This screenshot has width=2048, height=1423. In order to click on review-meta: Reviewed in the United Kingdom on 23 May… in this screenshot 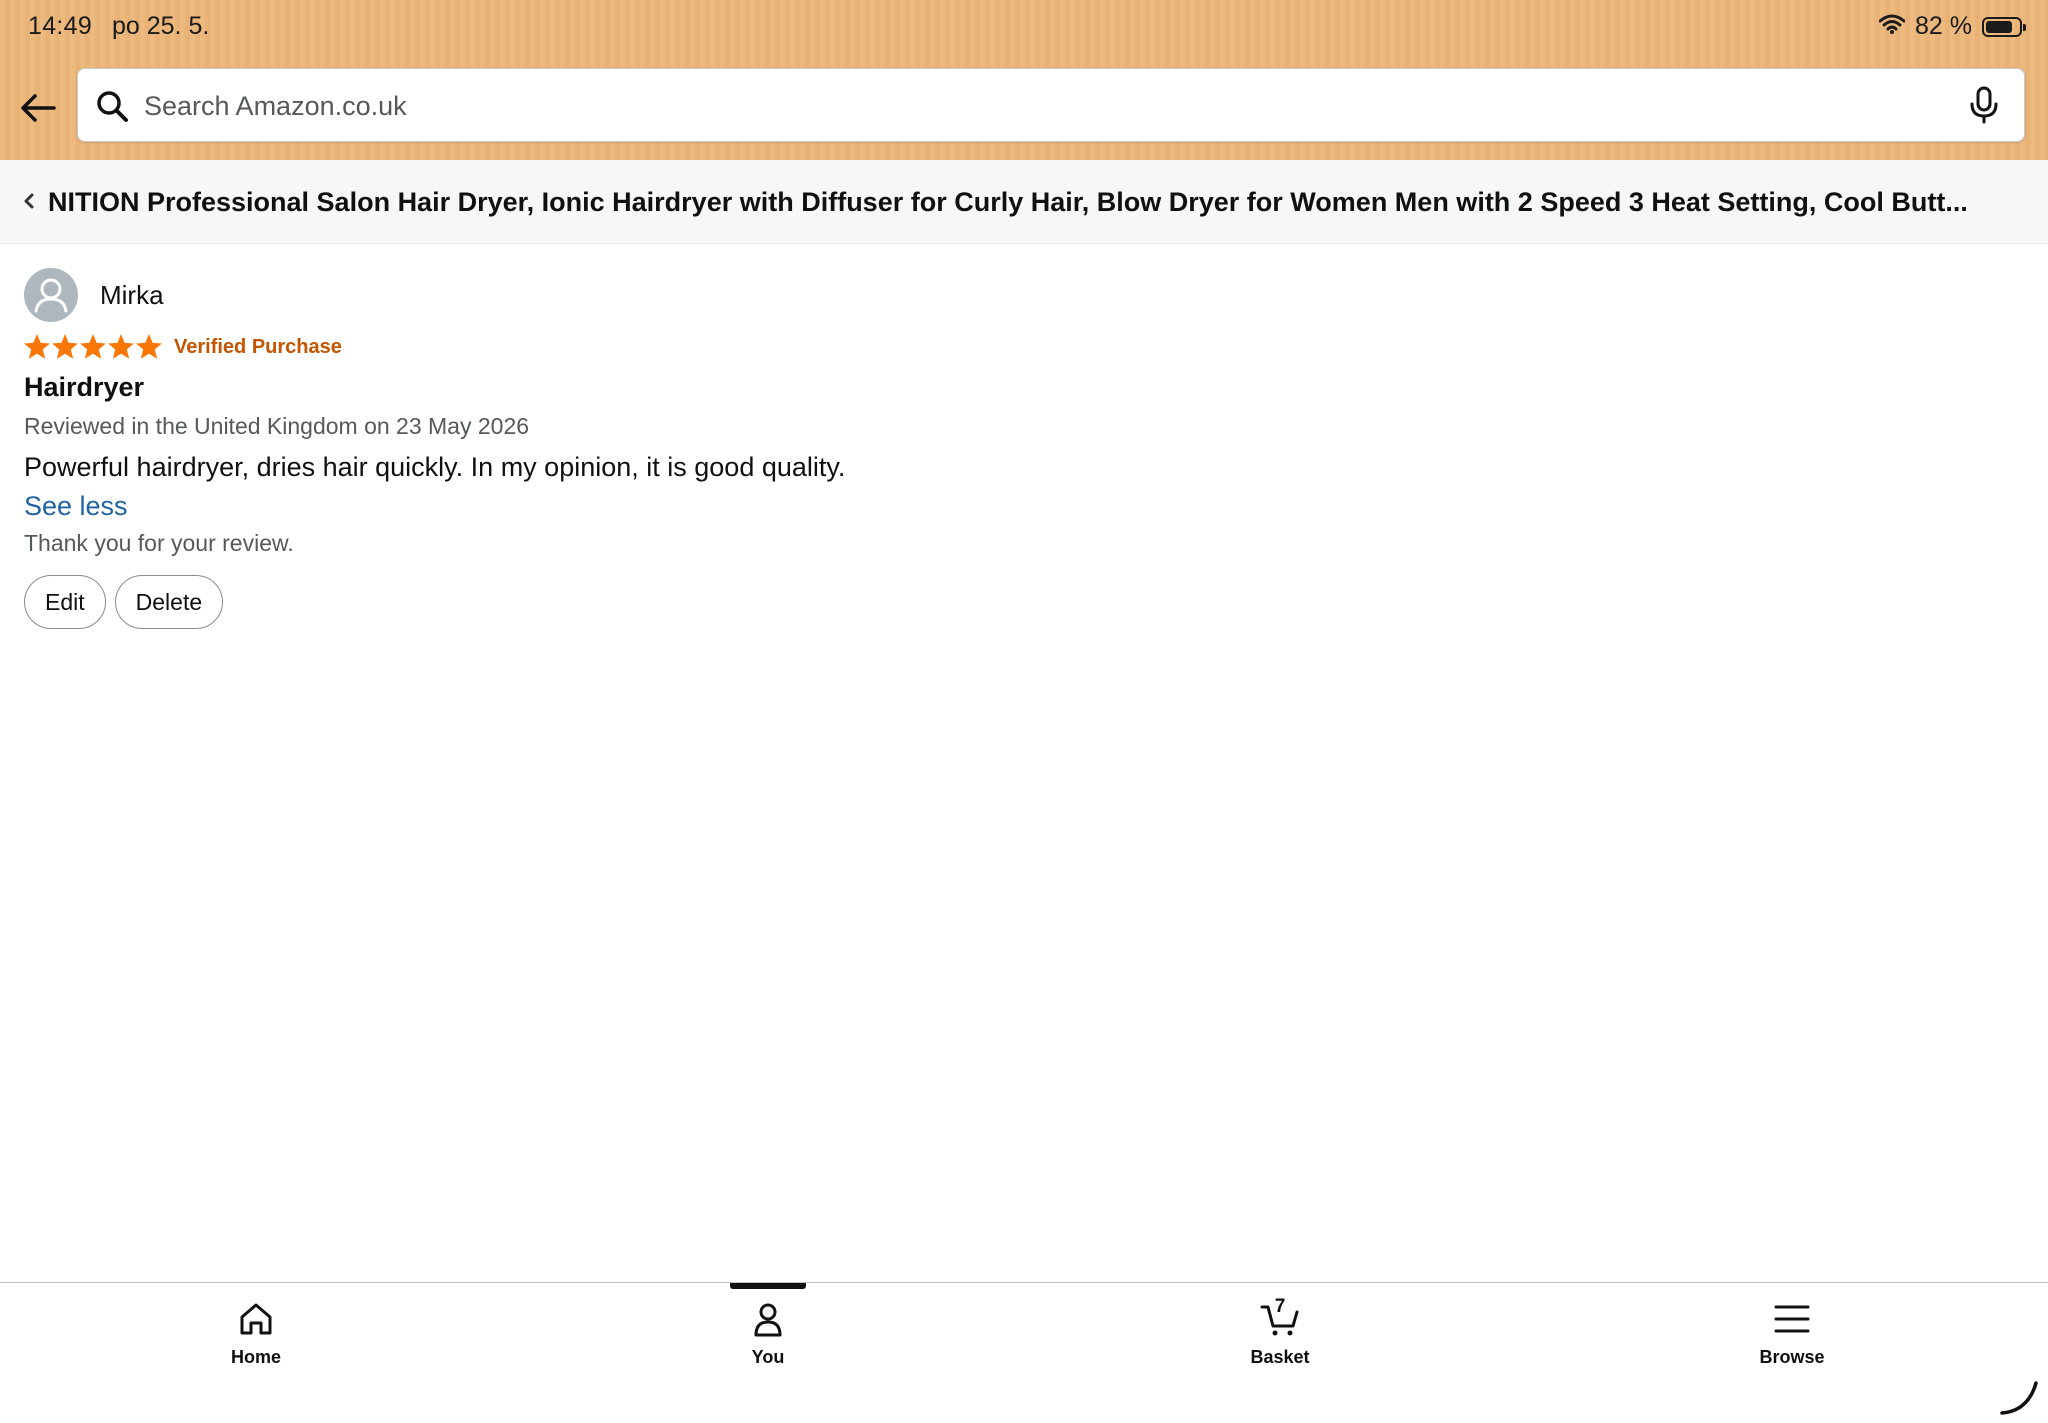, I will do `click(277, 426)`.